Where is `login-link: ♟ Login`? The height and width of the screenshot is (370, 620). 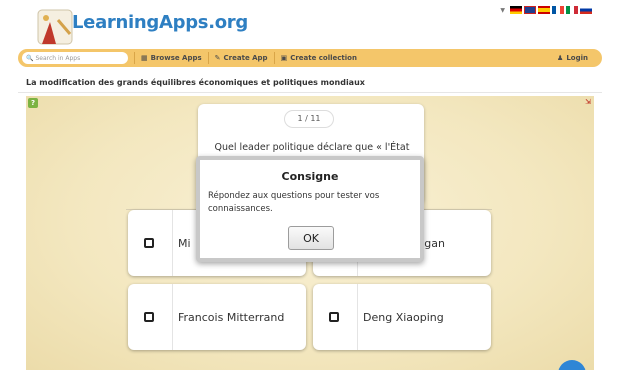
login-link: ♟ Login is located at coordinates (572, 58).